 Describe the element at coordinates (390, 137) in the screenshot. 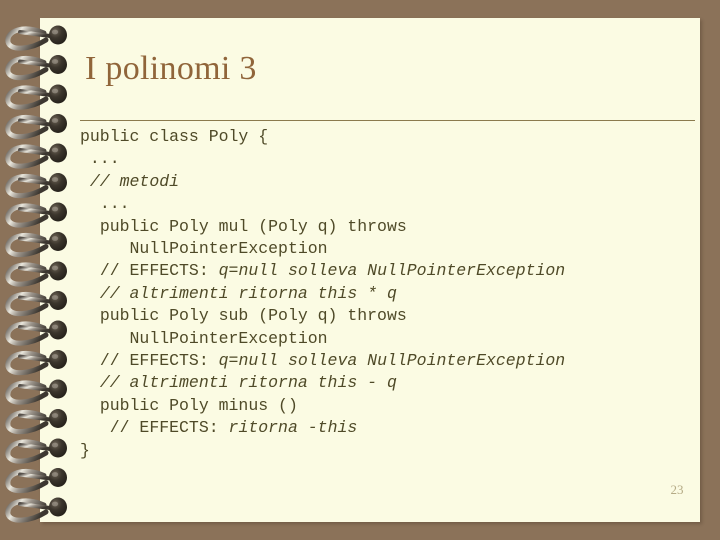

I see `code-line: public class Poly {` at that location.